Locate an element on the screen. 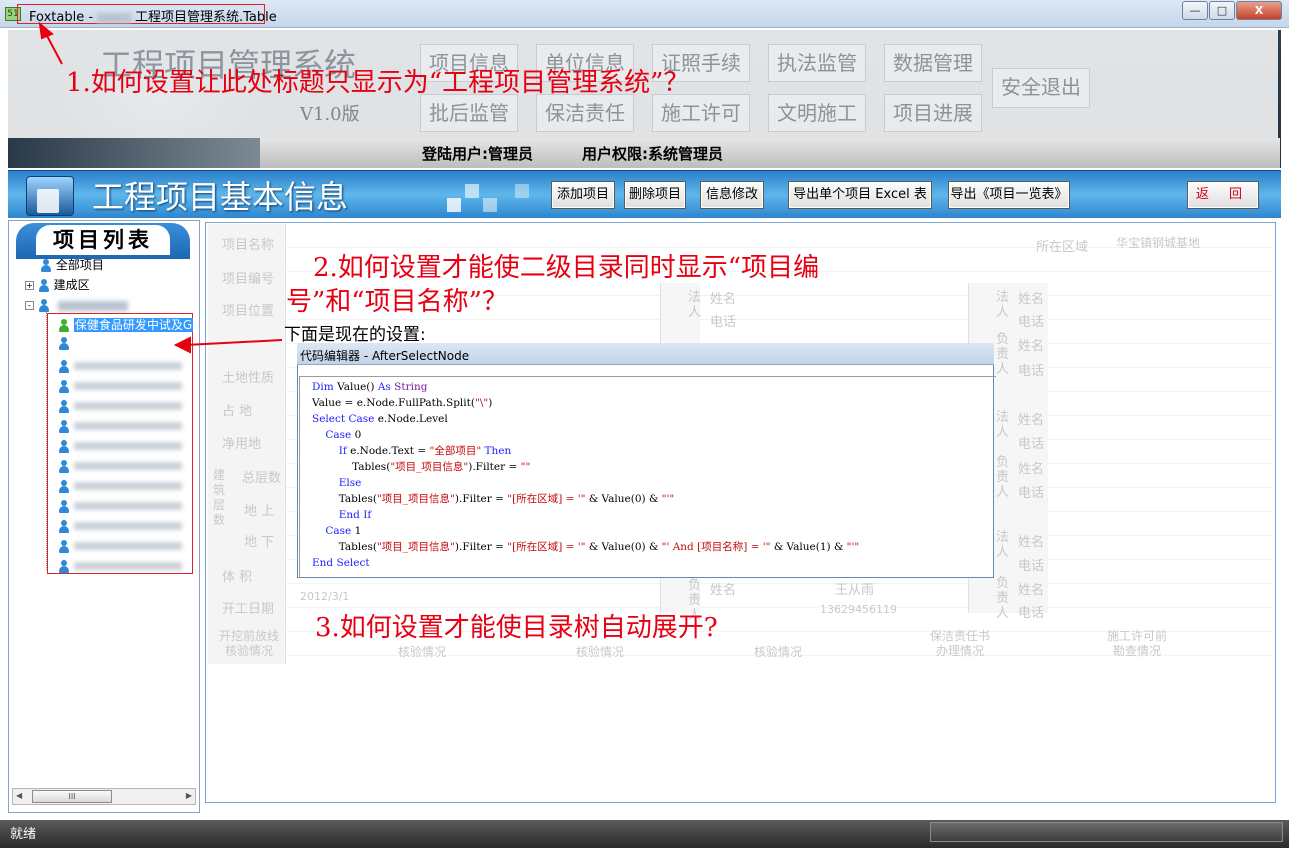 Image resolution: width=1289 pixels, height=848 pixels. annotation-question-2-line2: 号”和“项目名称”？ is located at coordinates (397, 302).